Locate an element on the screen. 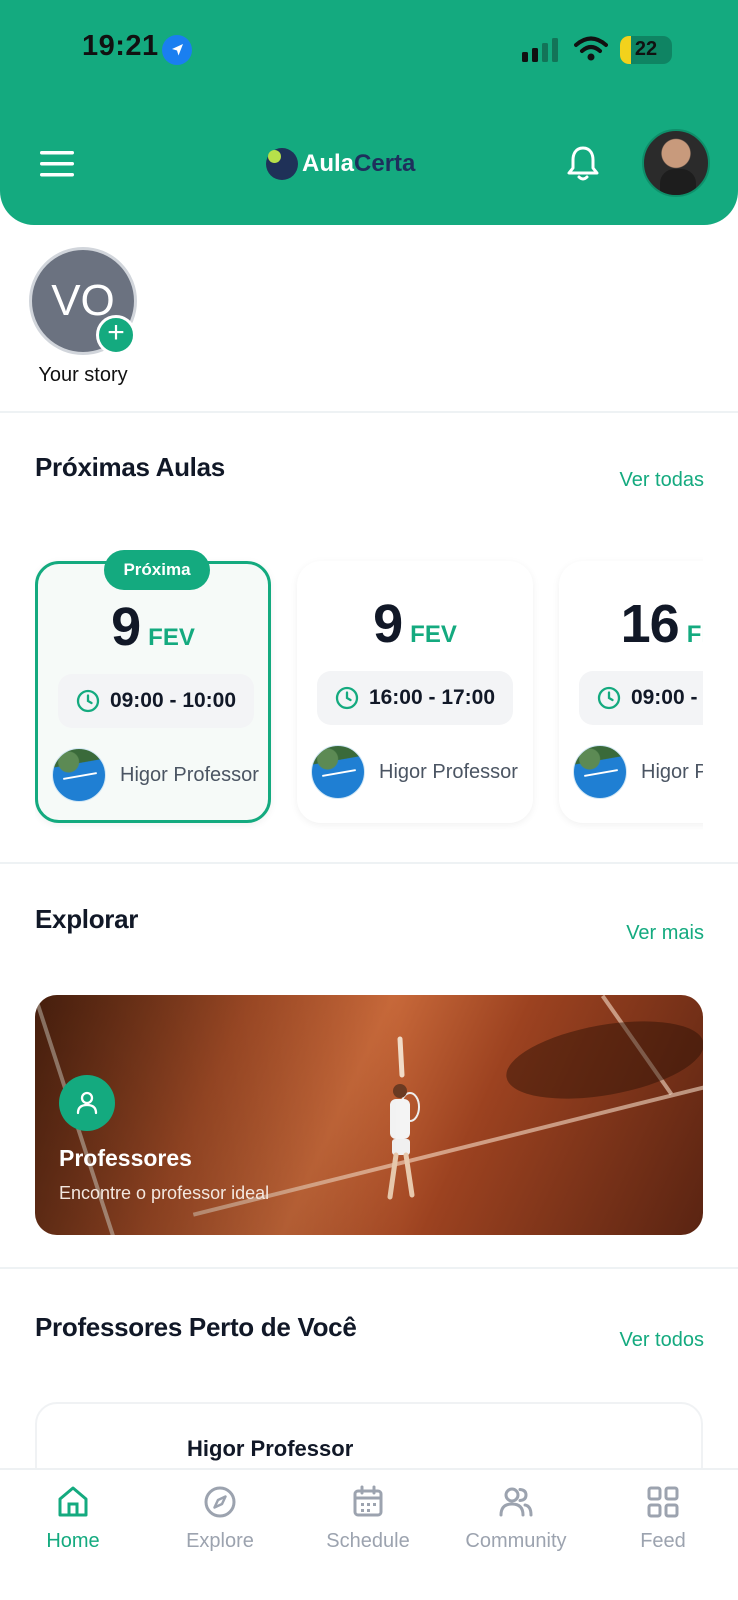 This screenshot has width=738, height=1600. users-icon is located at coordinates (516, 1502).